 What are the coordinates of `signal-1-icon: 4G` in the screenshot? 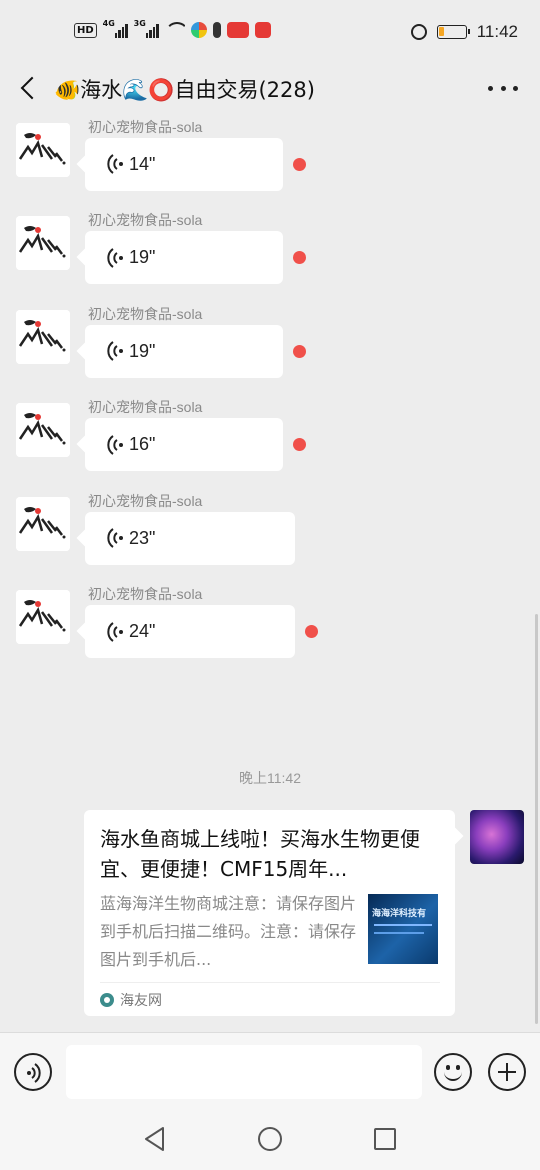 It's located at (115, 28).